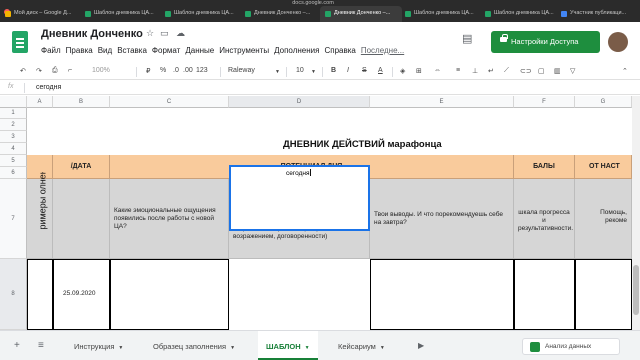  Describe the element at coordinates (81, 294) in the screenshot. I see `date-cell: 25.09.2020` at that location.